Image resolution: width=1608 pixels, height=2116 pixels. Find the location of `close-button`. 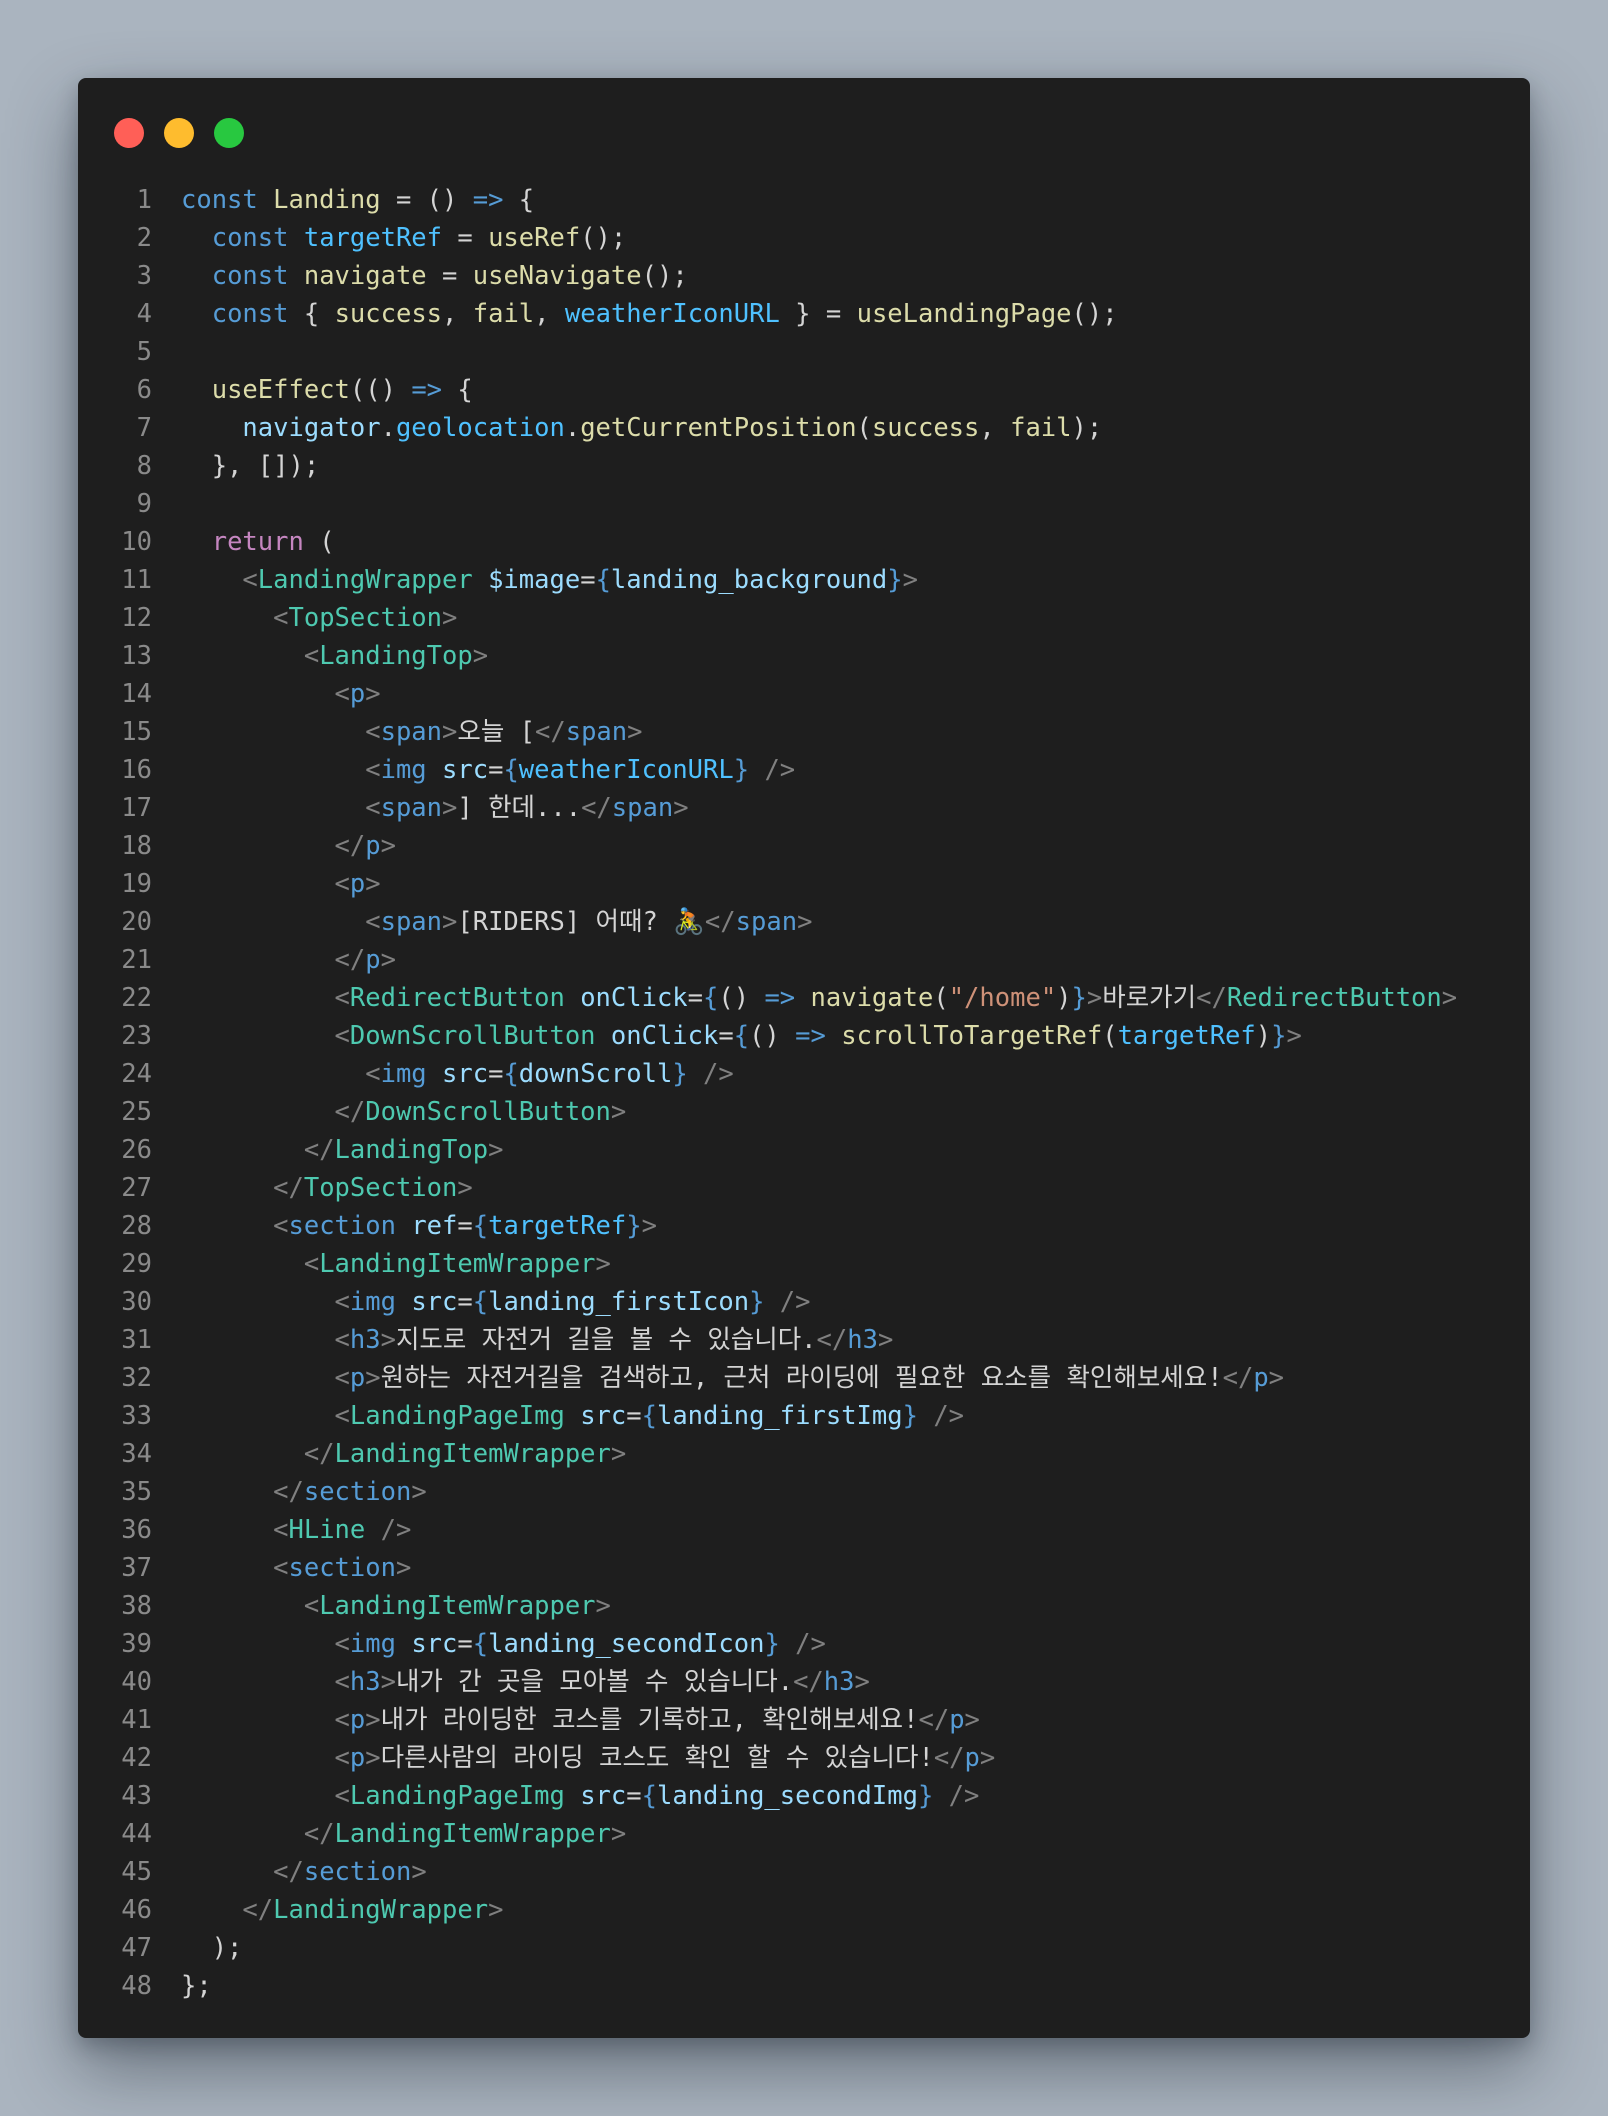

close-button is located at coordinates (129, 133).